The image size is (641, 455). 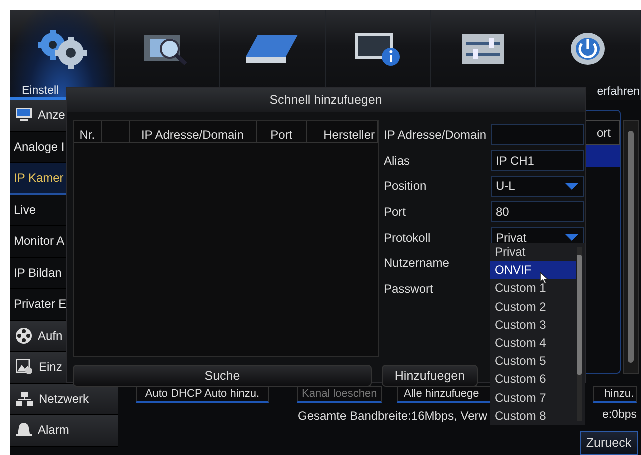 What do you see at coordinates (377, 49) in the screenshot?
I see `monitor-info-icon` at bounding box center [377, 49].